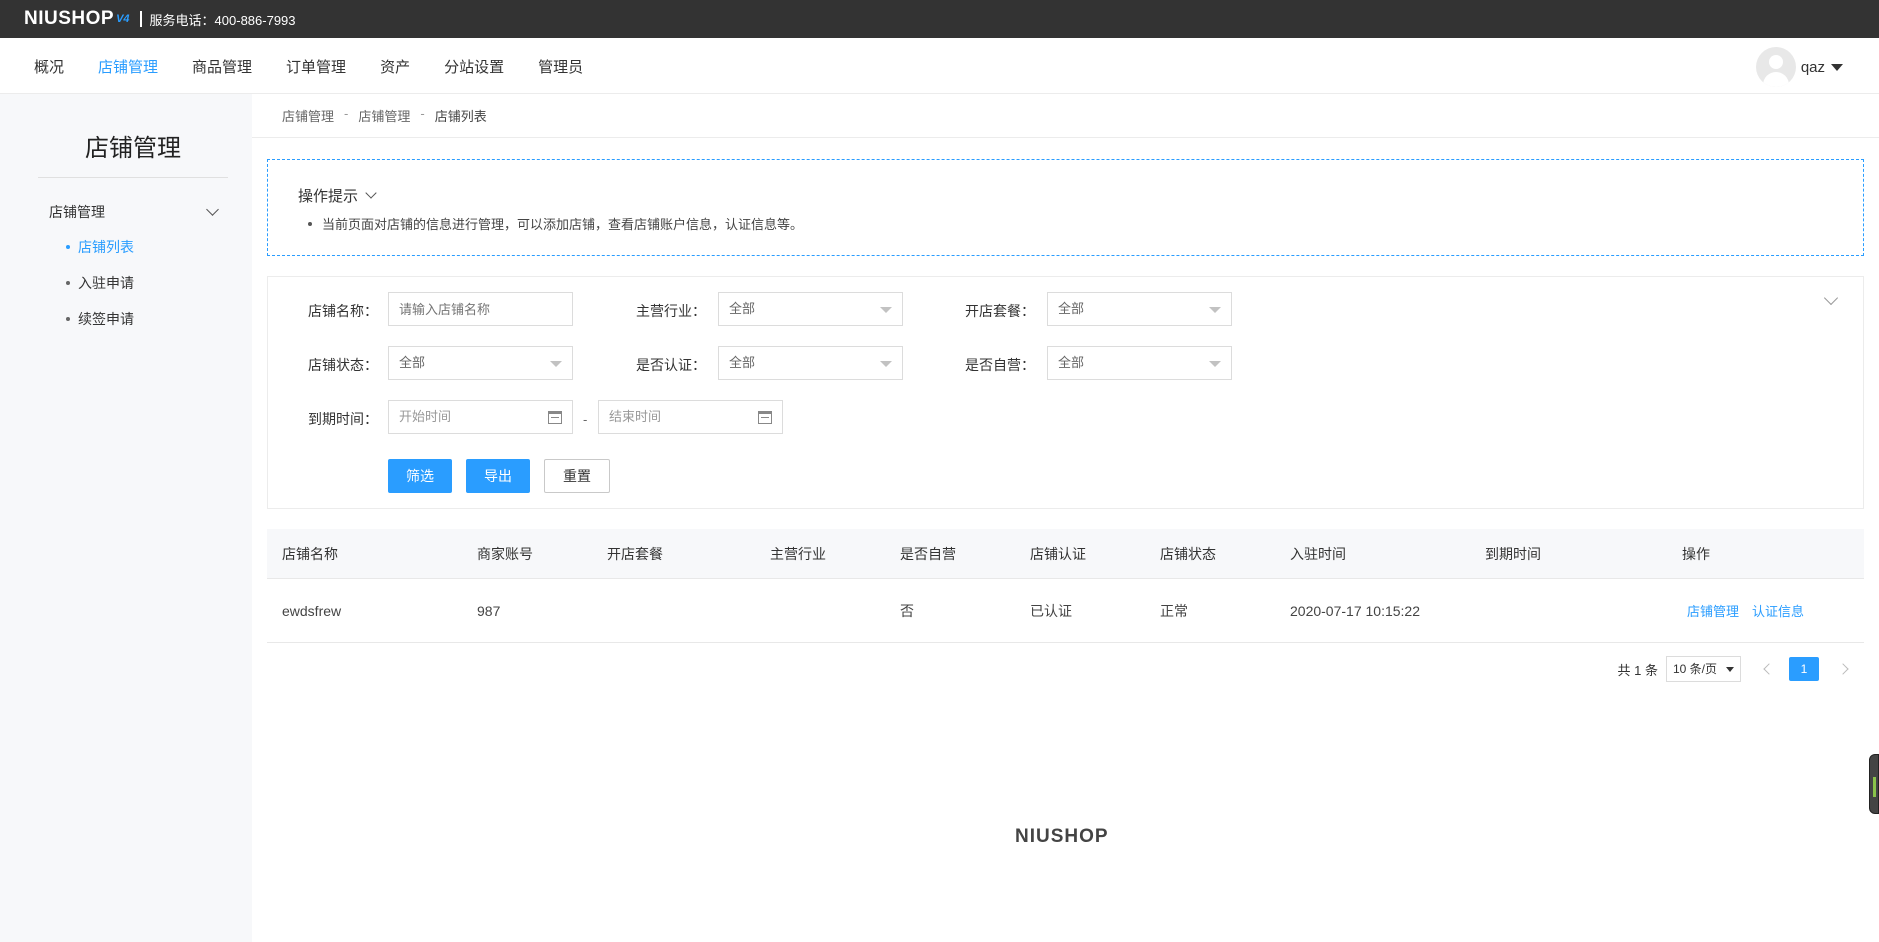 This screenshot has width=1879, height=942. What do you see at coordinates (671, 311) in the screenshot?
I see `industry-label: 主营行业：` at bounding box center [671, 311].